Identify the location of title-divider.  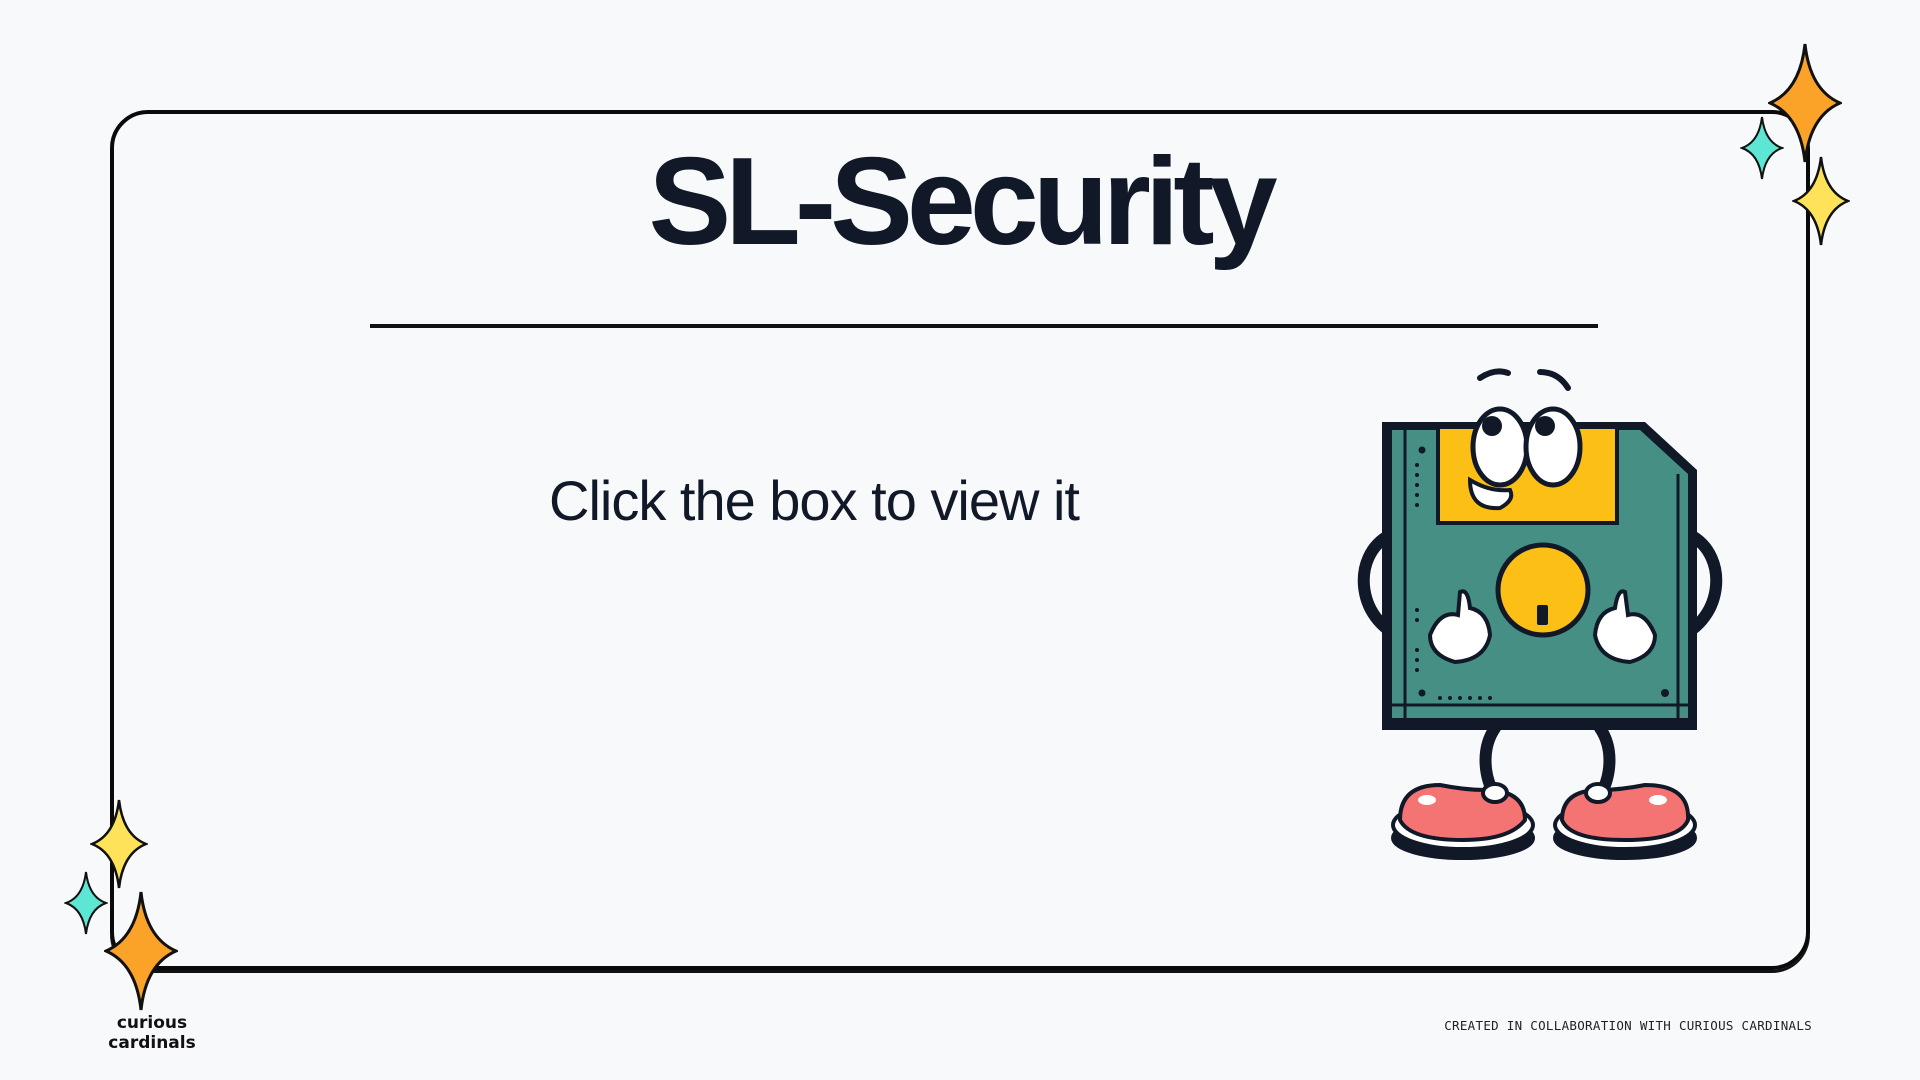
(984, 326).